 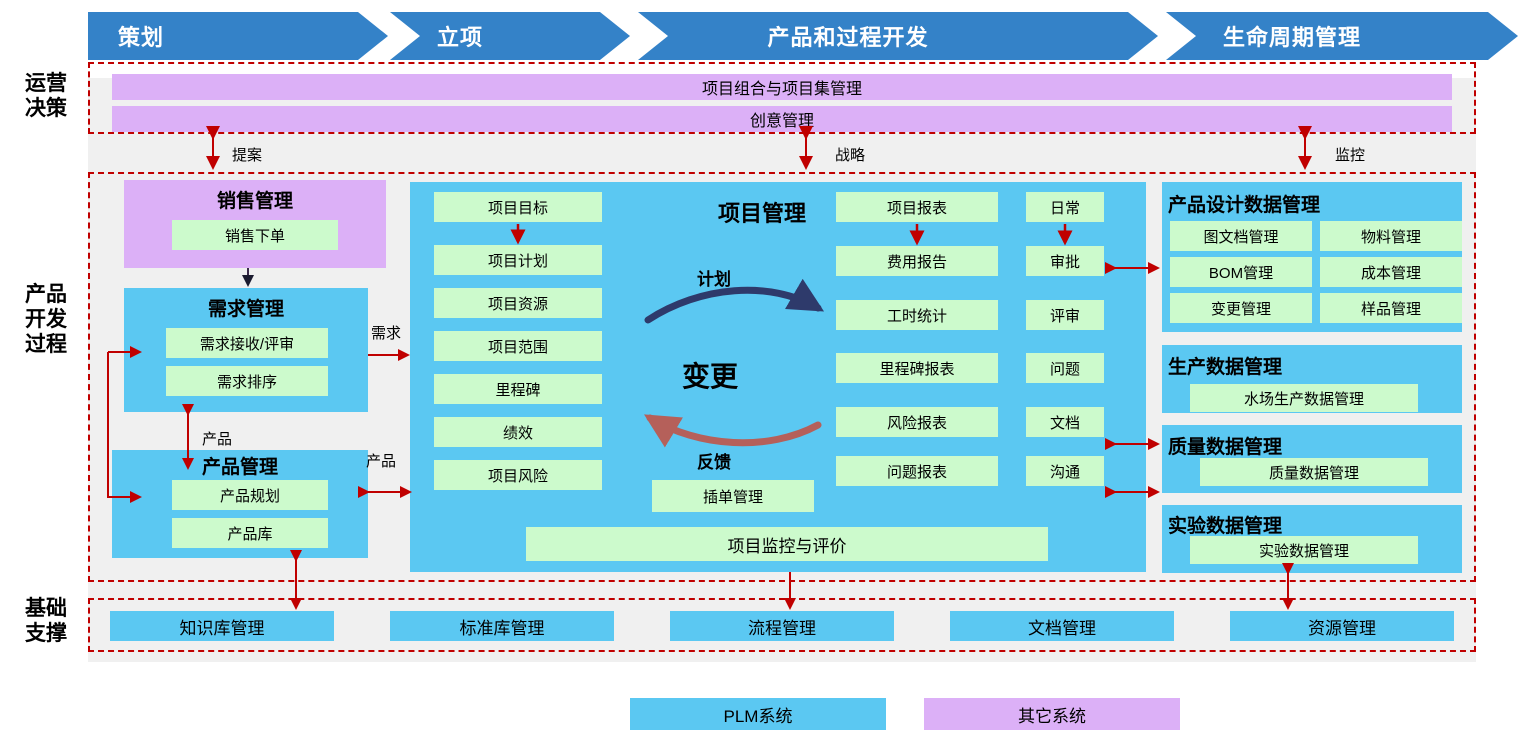 I want to click on project-monitoring-evaluation-item: 项目监控与评价, so click(x=787, y=544).